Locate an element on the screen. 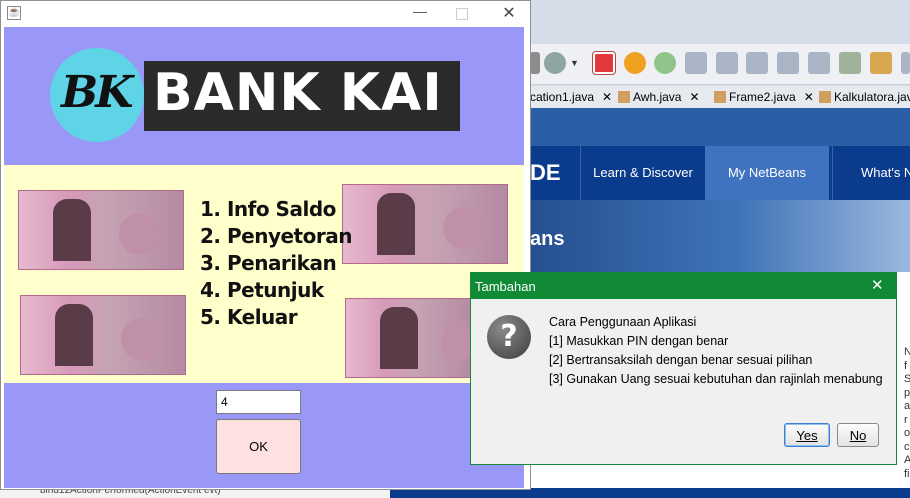 The width and height of the screenshot is (910, 498). nav-my-netbeans: My NetBeans is located at coordinates (767, 173).